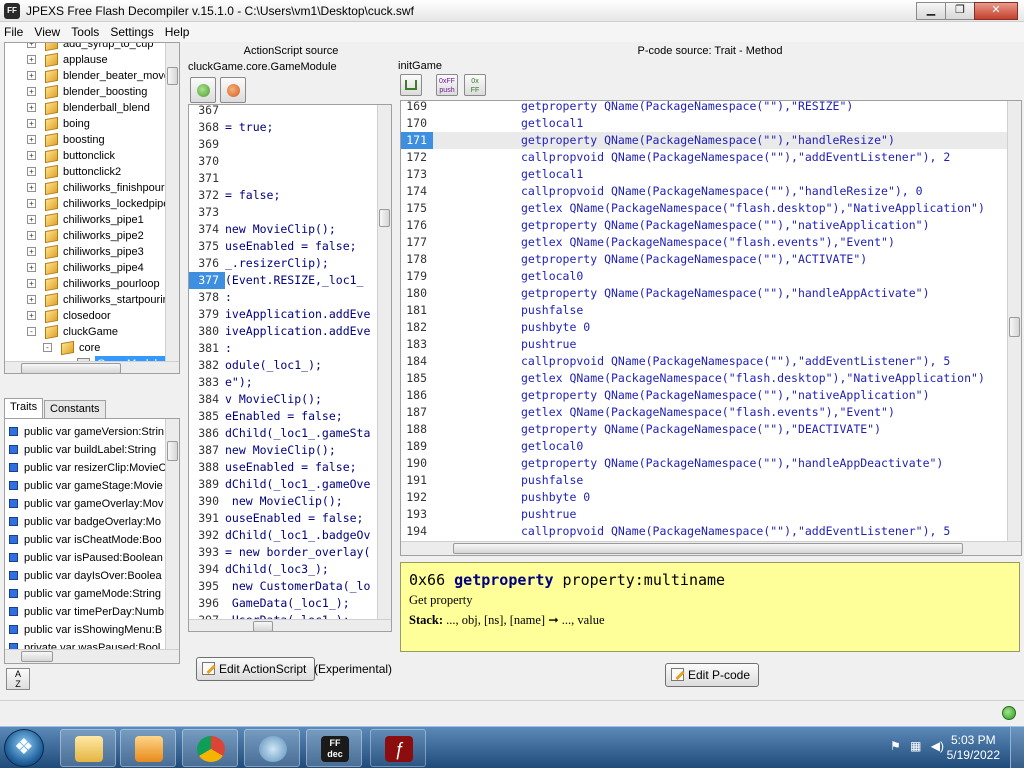  I want to click on taskbar-explorer, so click(88, 748).